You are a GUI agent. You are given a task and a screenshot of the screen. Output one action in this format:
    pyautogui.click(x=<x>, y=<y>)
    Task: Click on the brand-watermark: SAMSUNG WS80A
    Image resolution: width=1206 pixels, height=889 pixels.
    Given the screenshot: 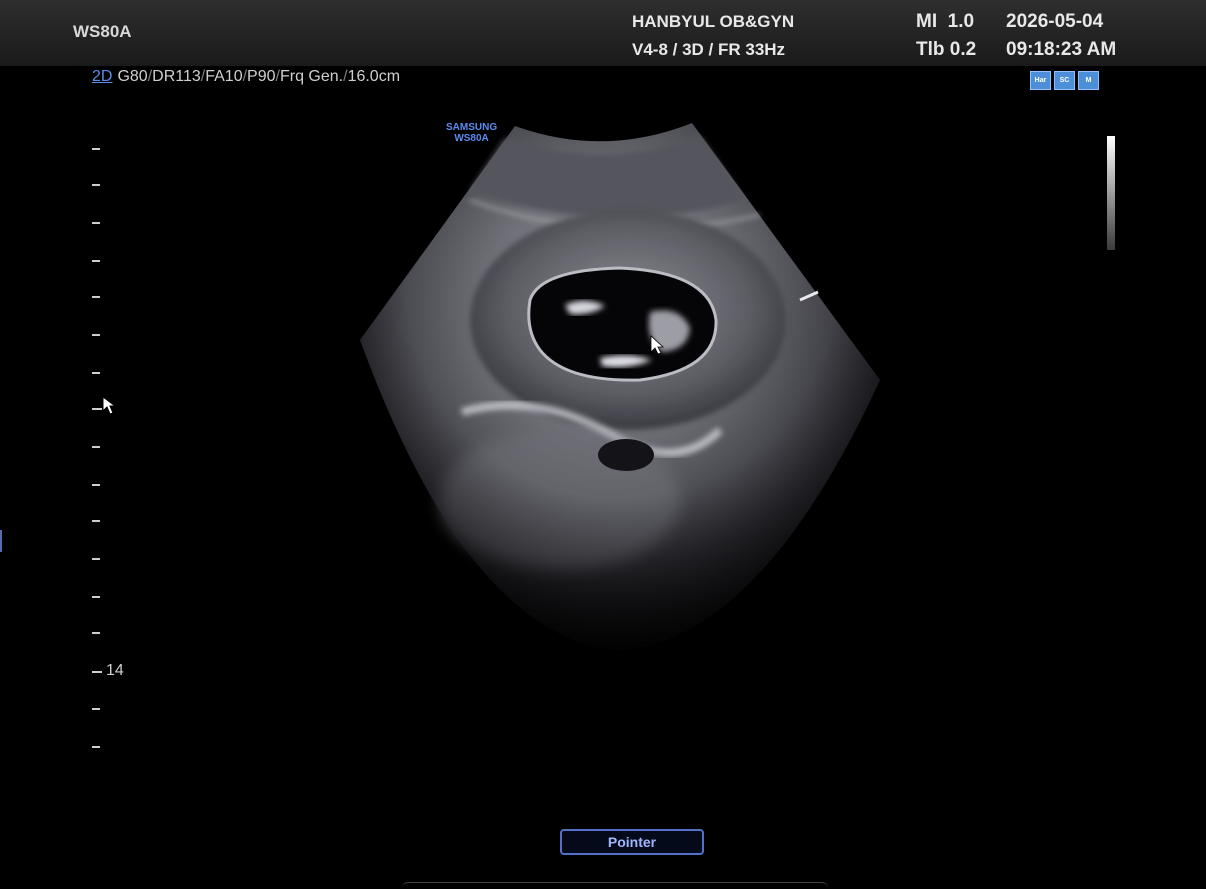 What is the action you would take?
    pyautogui.click(x=471, y=133)
    